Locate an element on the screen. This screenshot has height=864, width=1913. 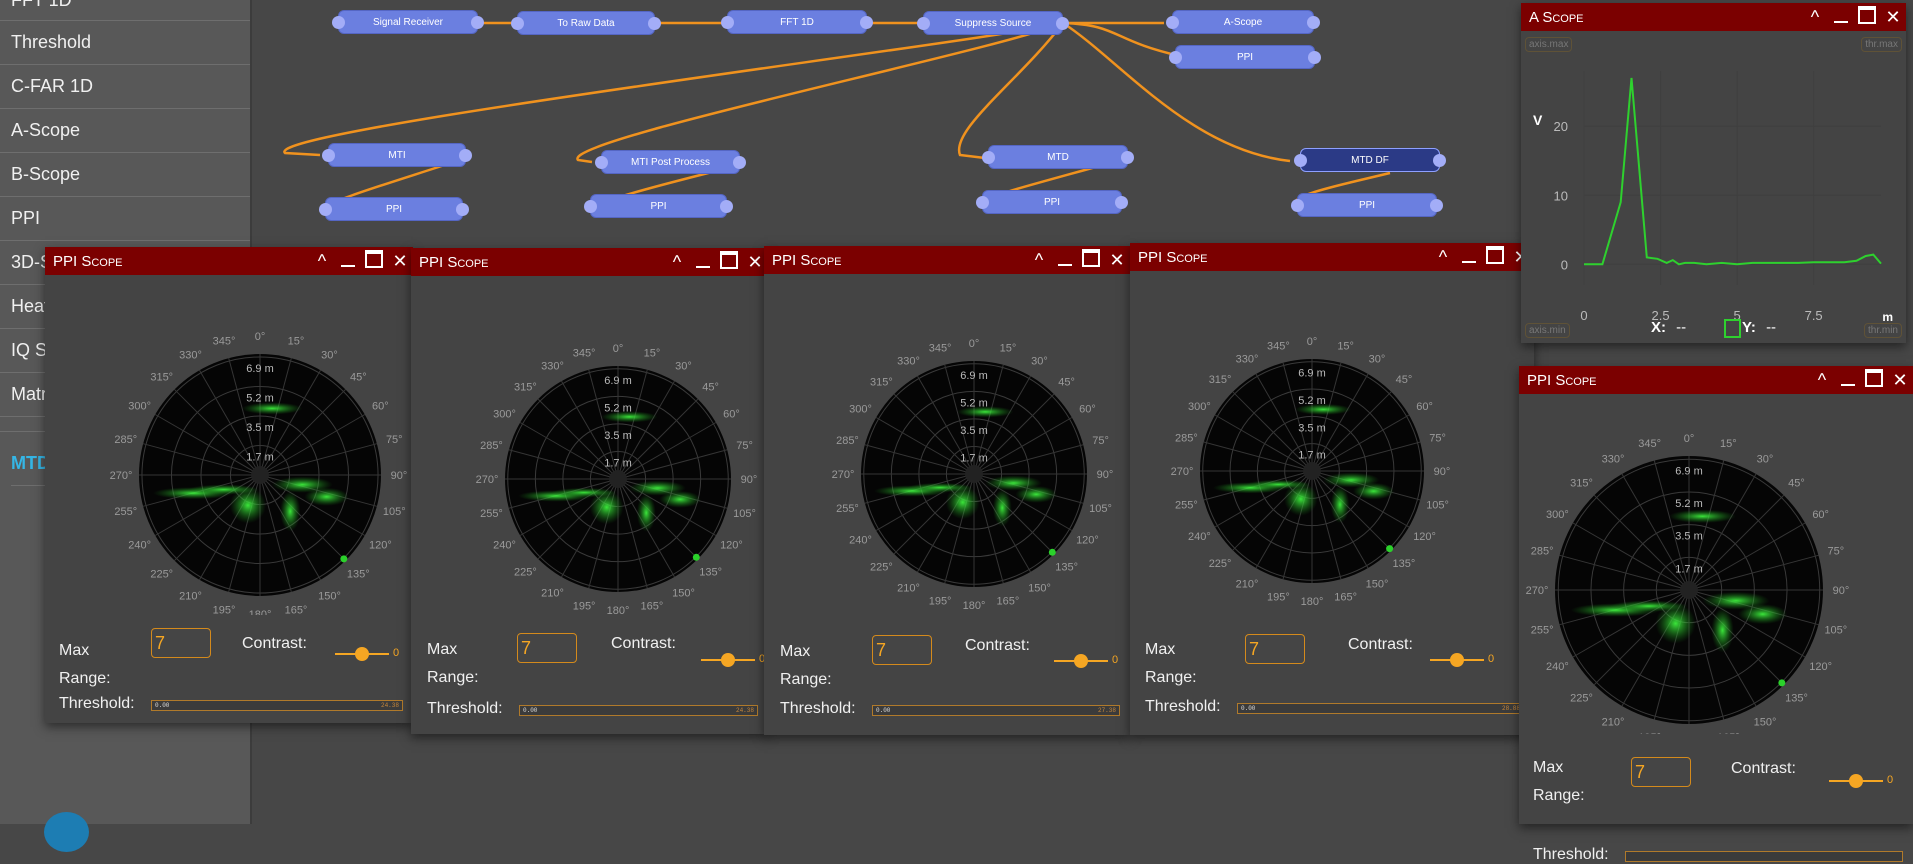
sidebar-item-cfar-1d: C-FAR 1D is located at coordinates (125, 87).